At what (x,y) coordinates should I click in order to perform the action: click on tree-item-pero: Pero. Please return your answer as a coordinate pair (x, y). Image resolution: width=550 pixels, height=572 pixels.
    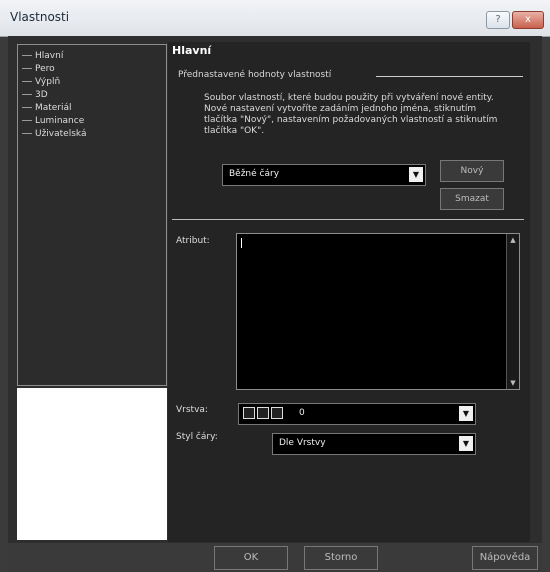
    Looking at the image, I should click on (38, 70).